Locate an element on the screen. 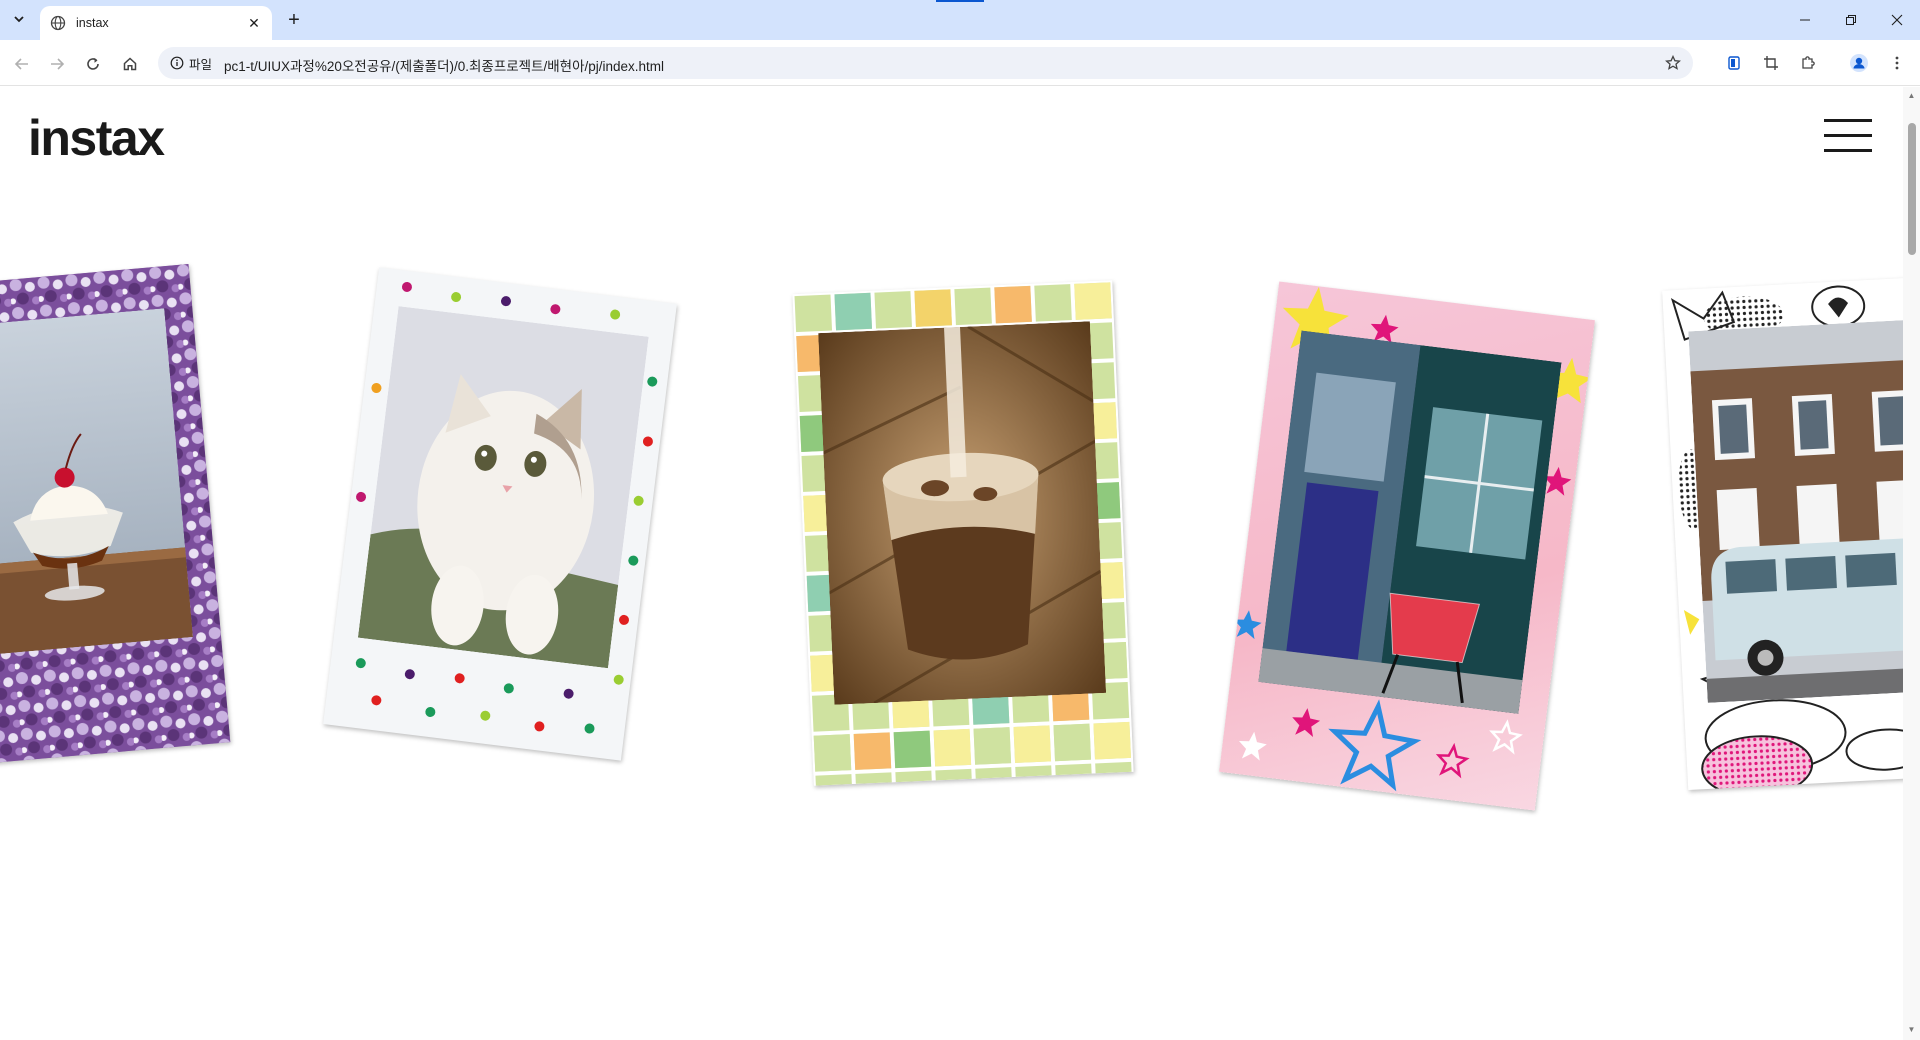  close-icon is located at coordinates (1897, 20).